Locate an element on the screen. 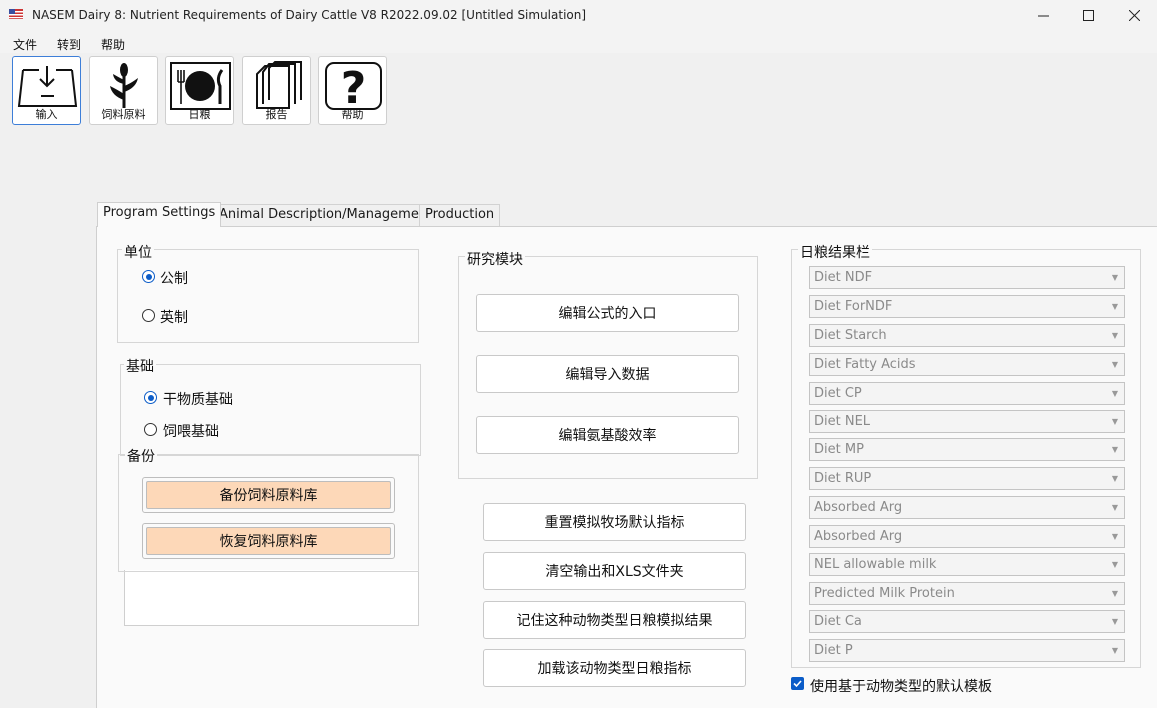 This screenshot has width=1157, height=708. basis-group-title: 基础 is located at coordinates (140, 366).